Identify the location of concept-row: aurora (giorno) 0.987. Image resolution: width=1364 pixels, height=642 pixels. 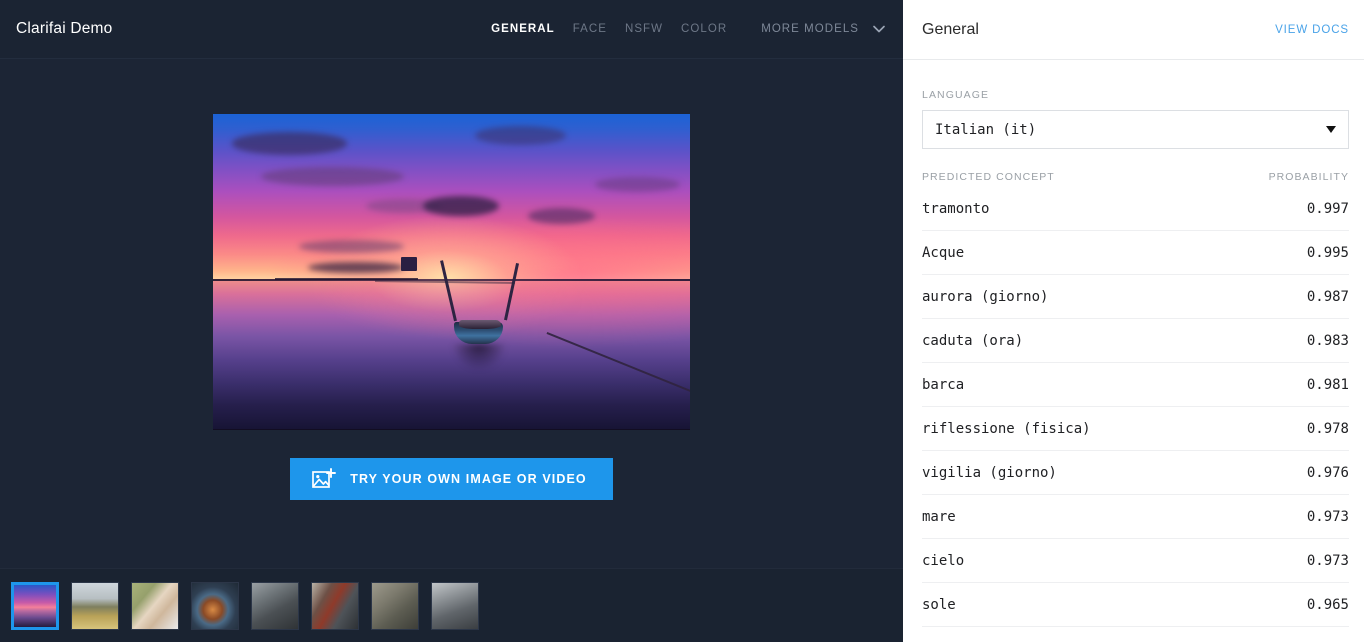
(1135, 297).